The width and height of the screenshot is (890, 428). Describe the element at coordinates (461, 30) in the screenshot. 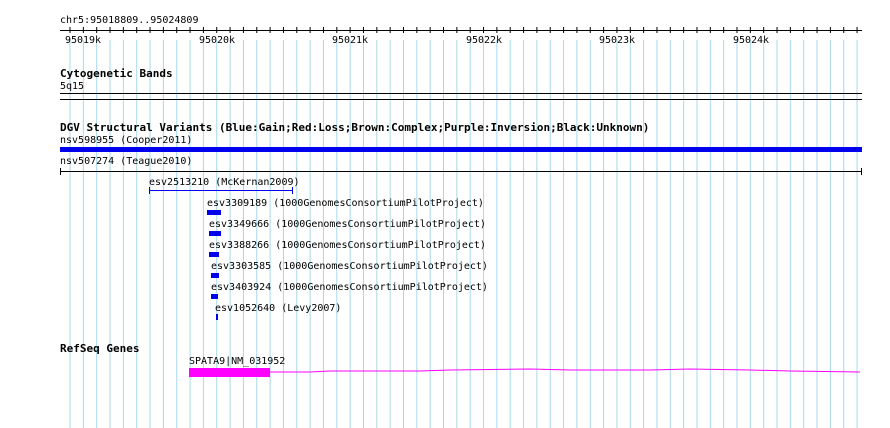

I see `ruler-line` at that location.